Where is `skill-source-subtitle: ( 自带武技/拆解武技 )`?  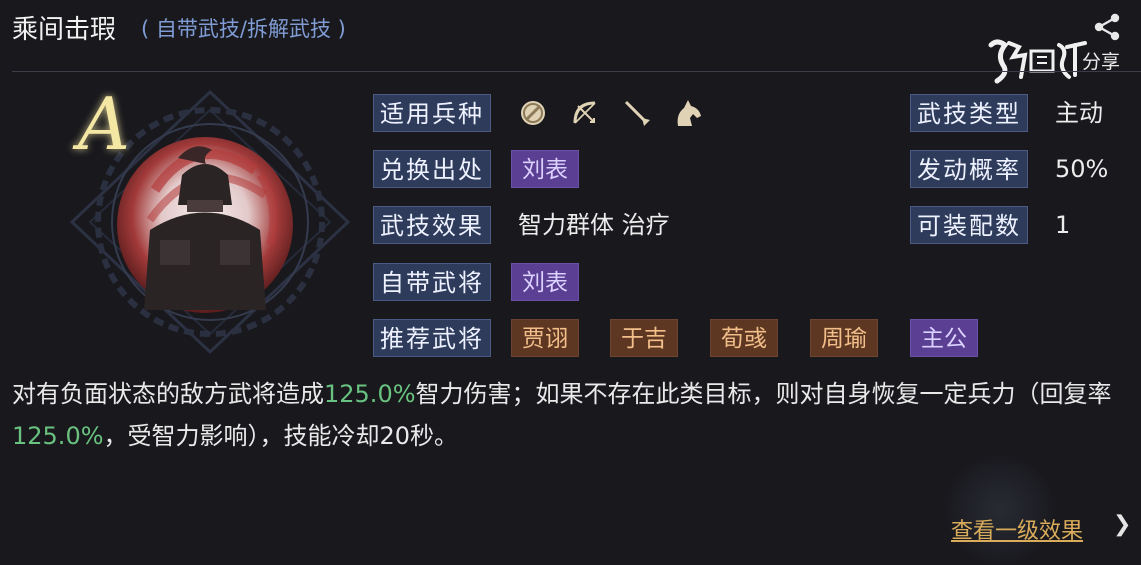 skill-source-subtitle: ( 自带武技/拆解武技 ) is located at coordinates (243, 29).